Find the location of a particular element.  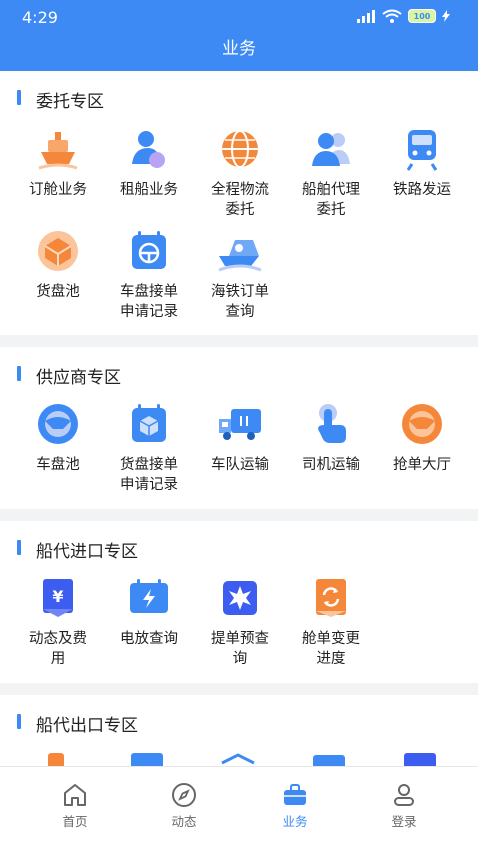

document-icon is located at coordinates (329, 760).